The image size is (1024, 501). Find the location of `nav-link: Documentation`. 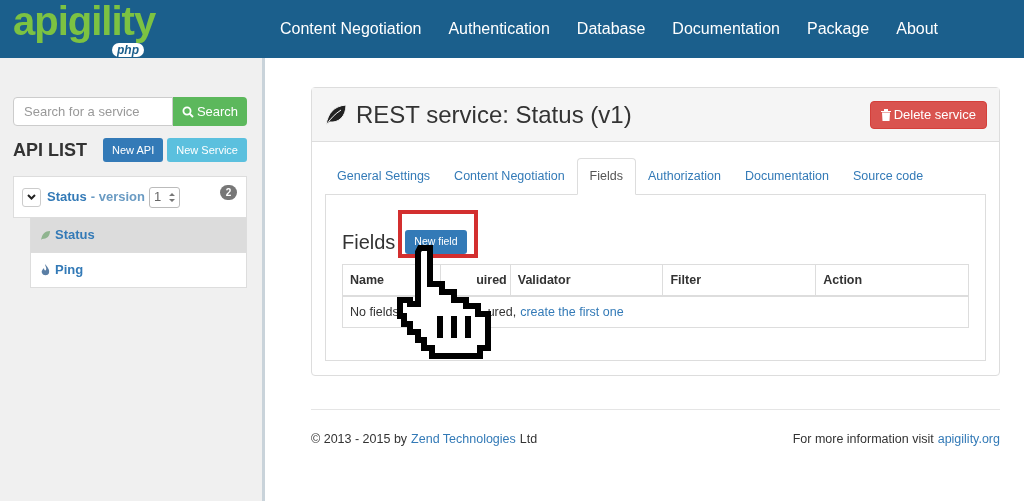

nav-link: Documentation is located at coordinates (726, 29).